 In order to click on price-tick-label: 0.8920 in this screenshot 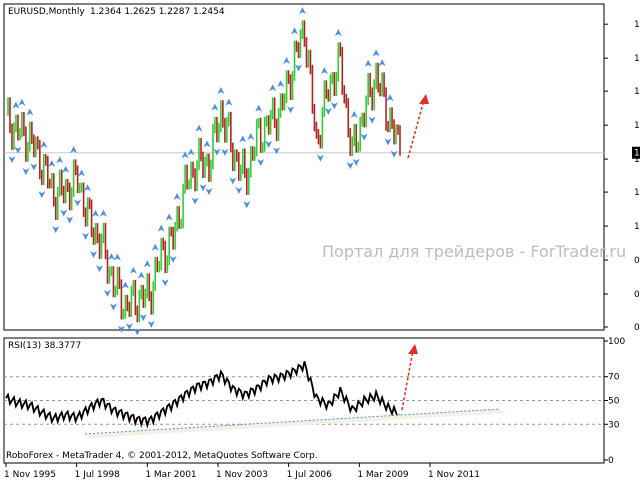, I will do `click(637, 295)`.